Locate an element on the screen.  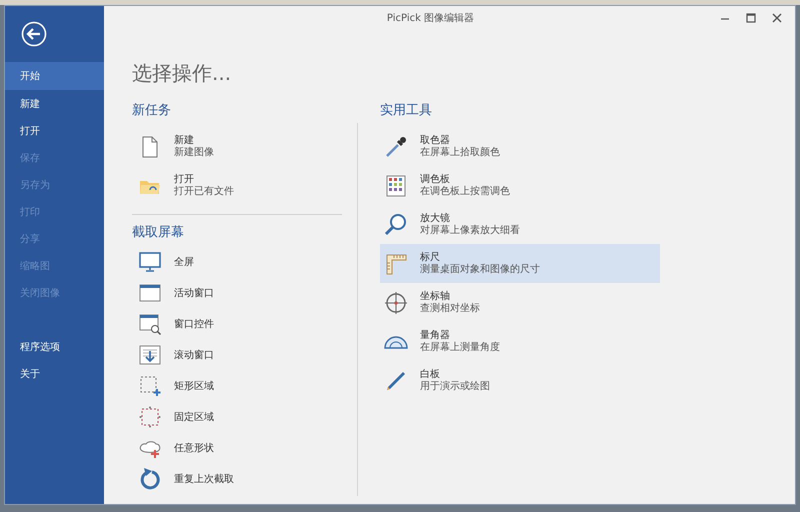
window-title: PicPick 图像编辑器 is located at coordinates (431, 18).